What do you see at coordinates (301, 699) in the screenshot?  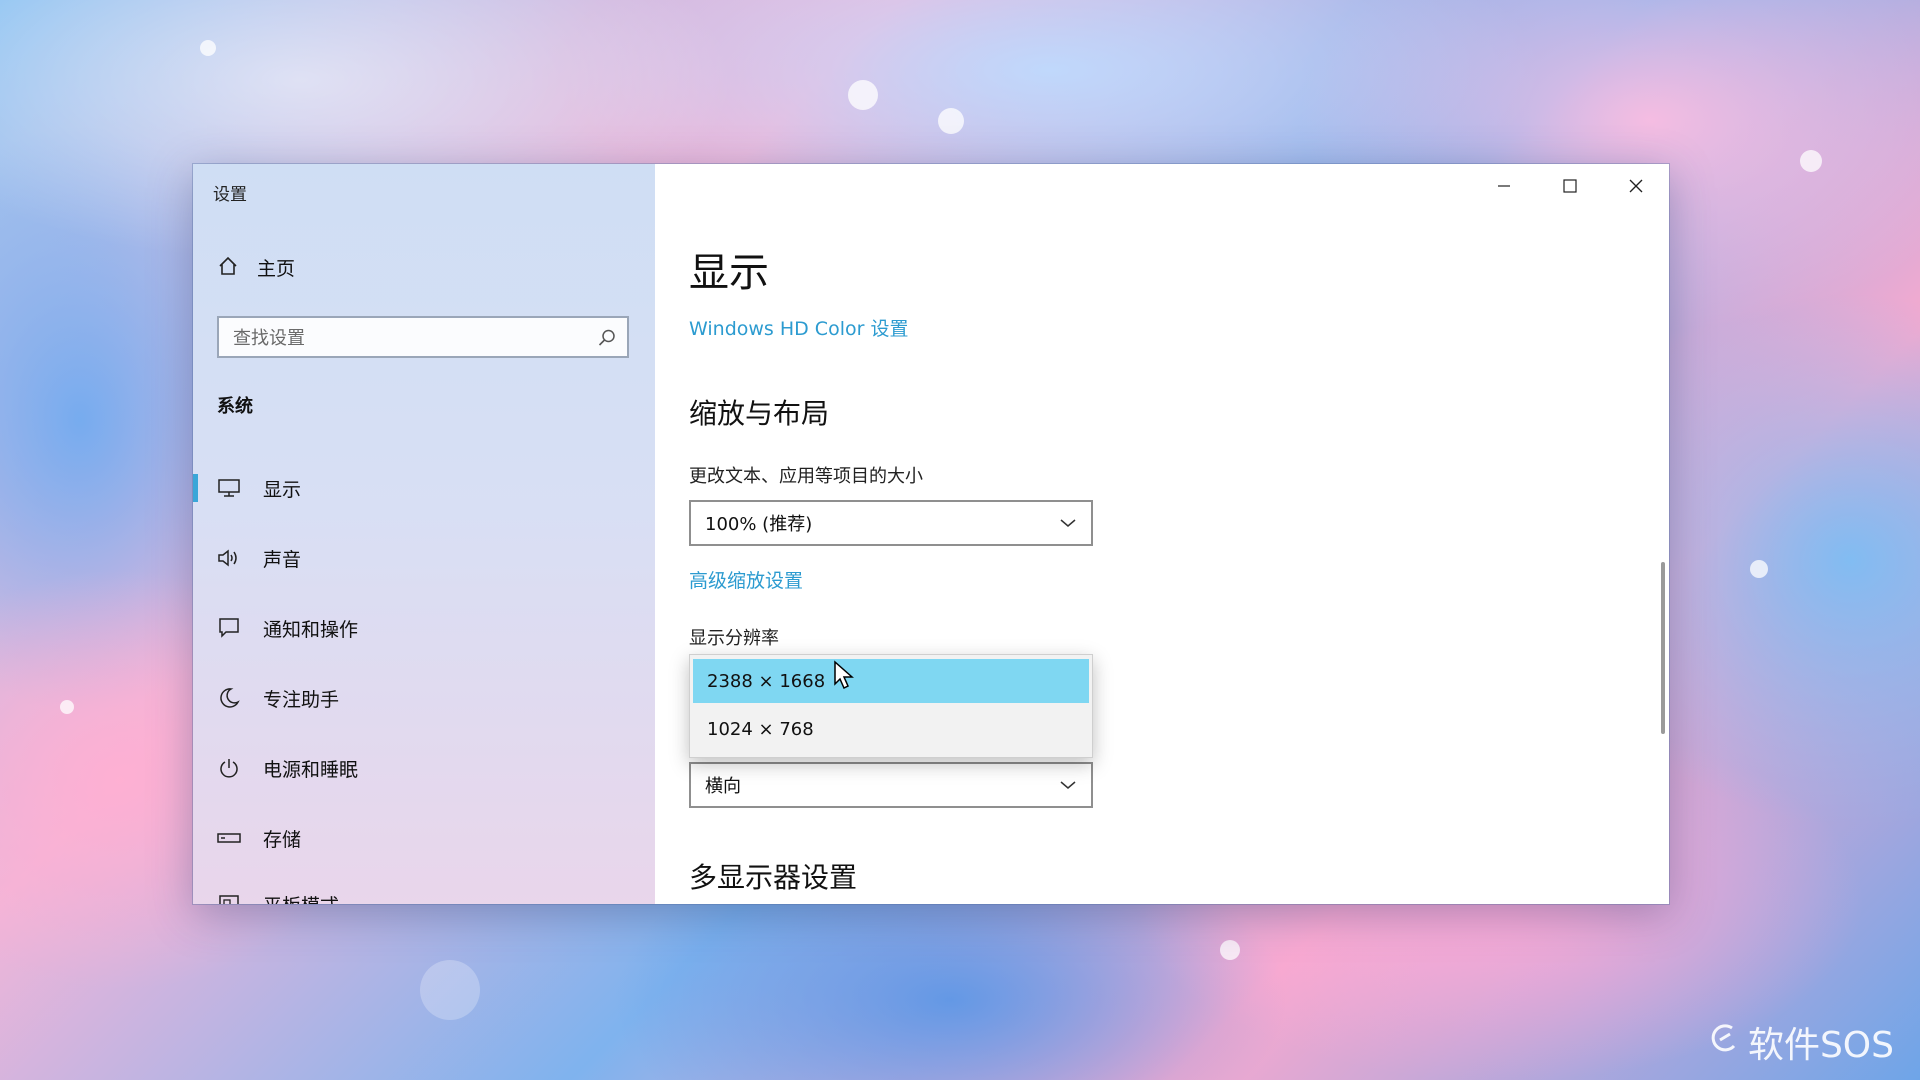 I see `sidebar-item-label: 专注助手` at bounding box center [301, 699].